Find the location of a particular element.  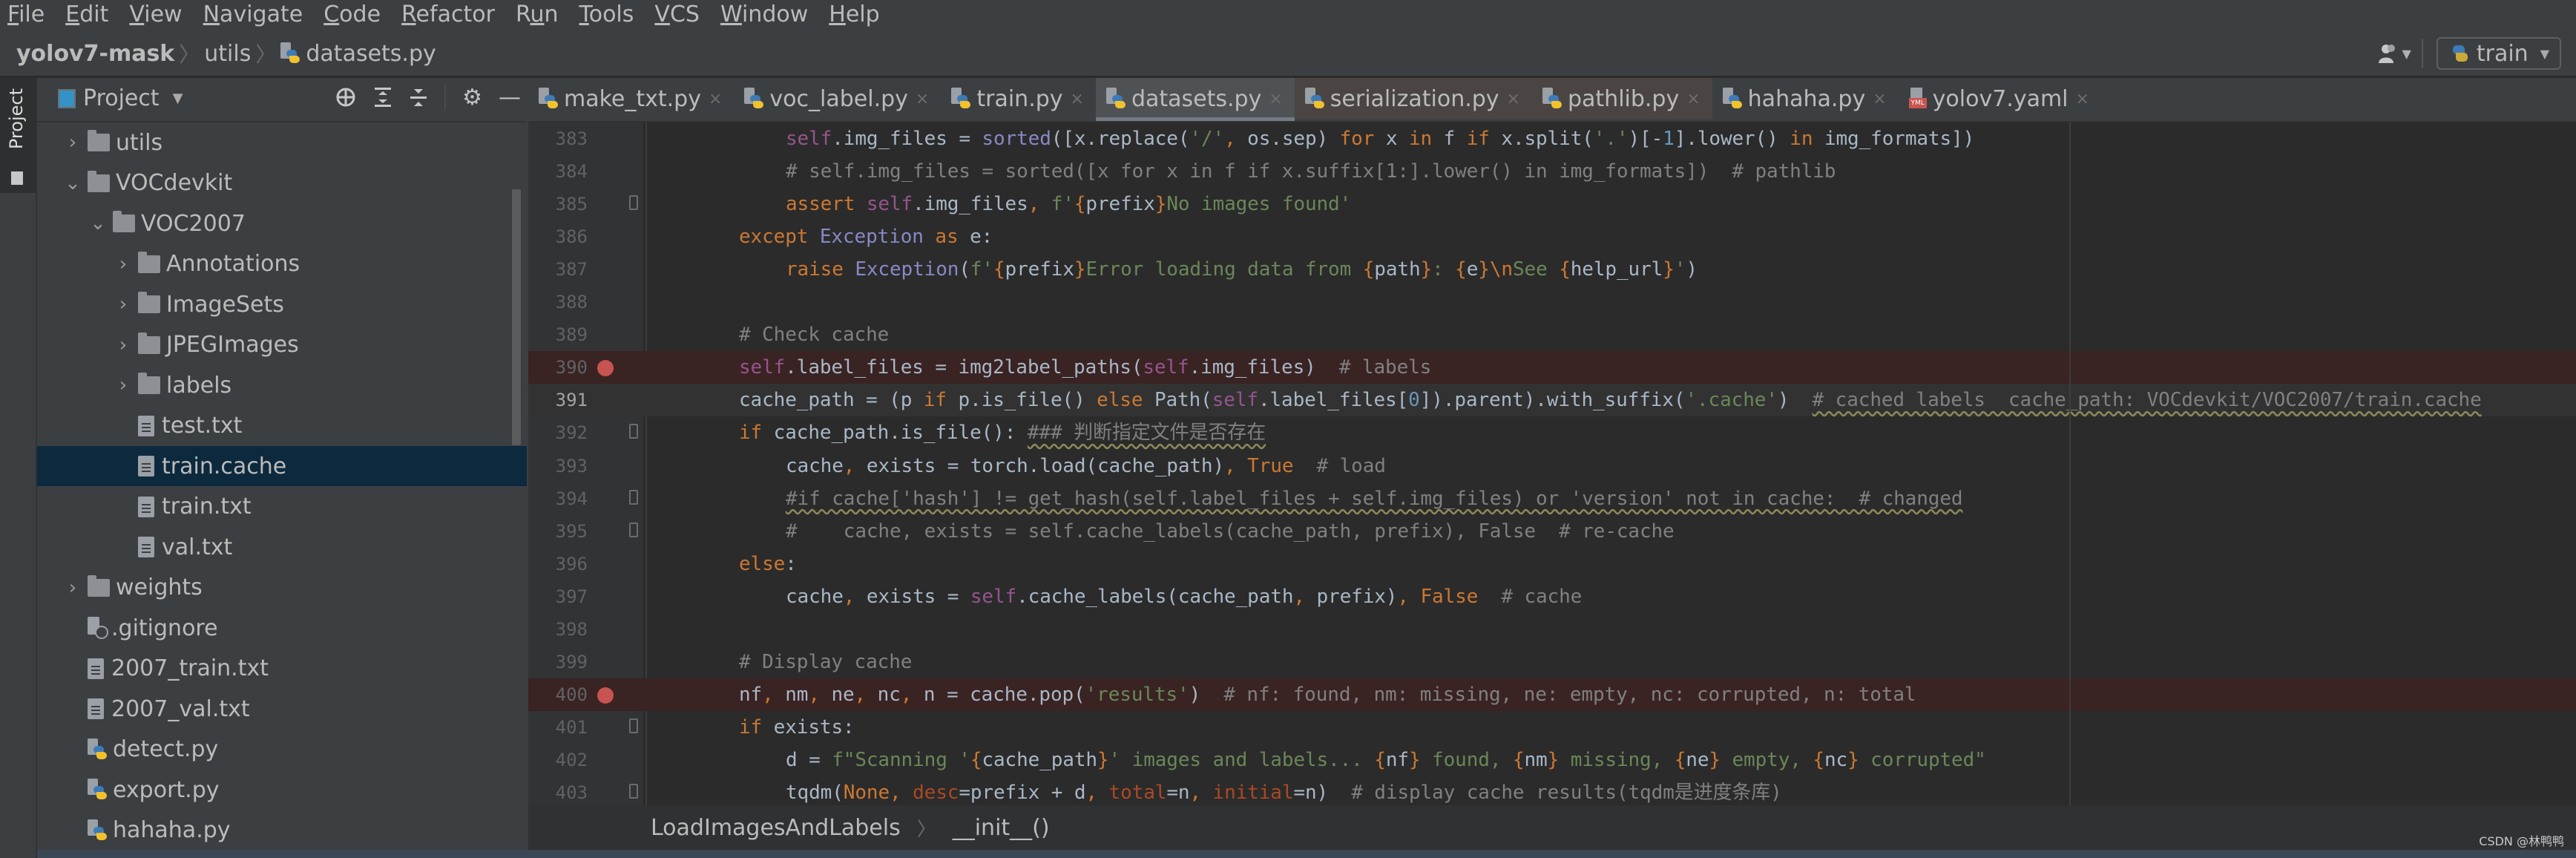

tree-scrollbar is located at coordinates (516, 317).